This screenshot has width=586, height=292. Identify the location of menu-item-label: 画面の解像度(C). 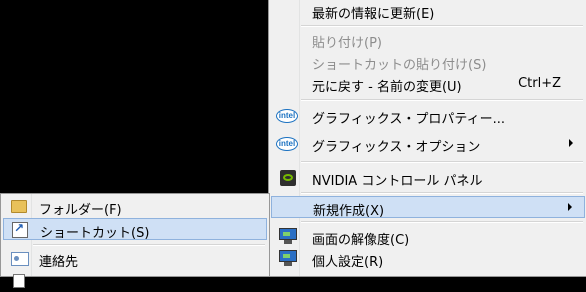
(361, 240).